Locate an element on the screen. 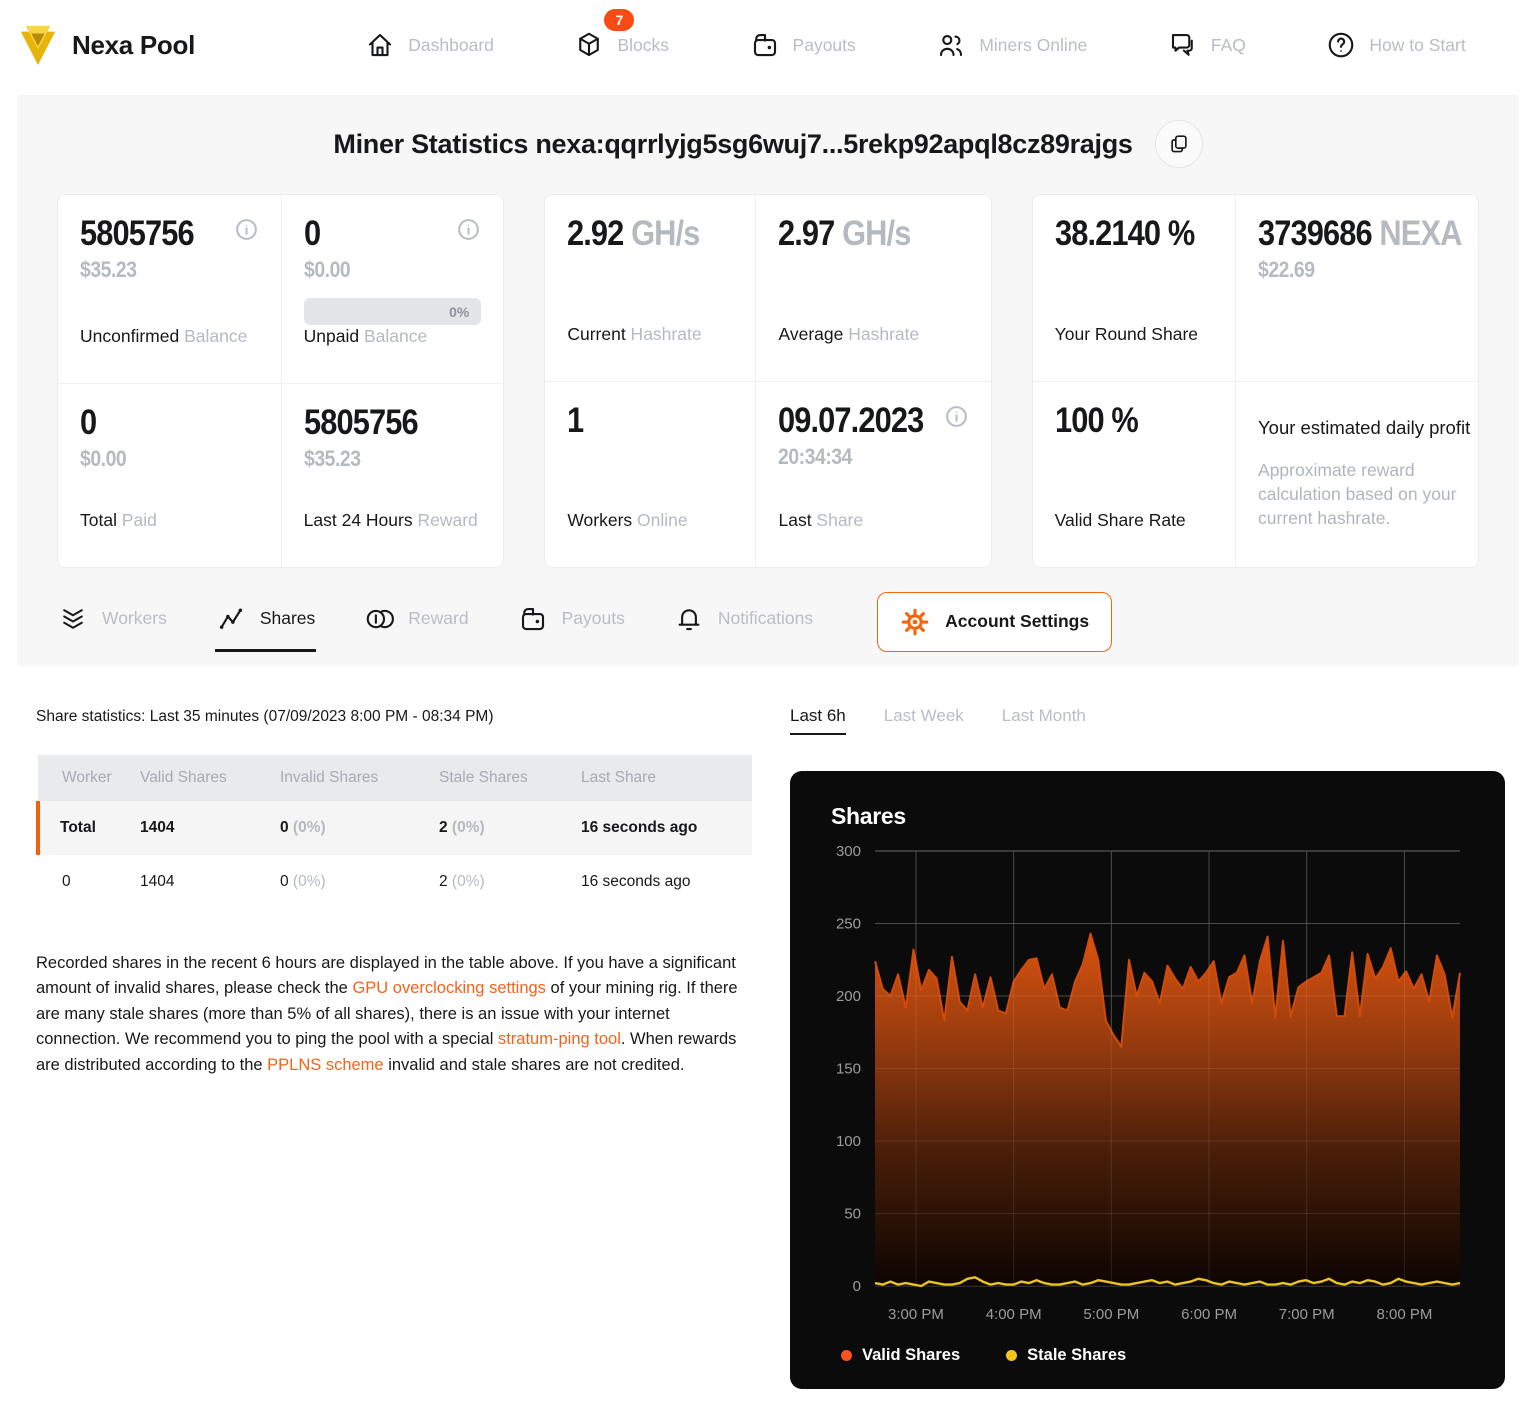 Image resolution: width=1536 pixels, height=1419 pixels. tab-label: Reward is located at coordinates (438, 618).